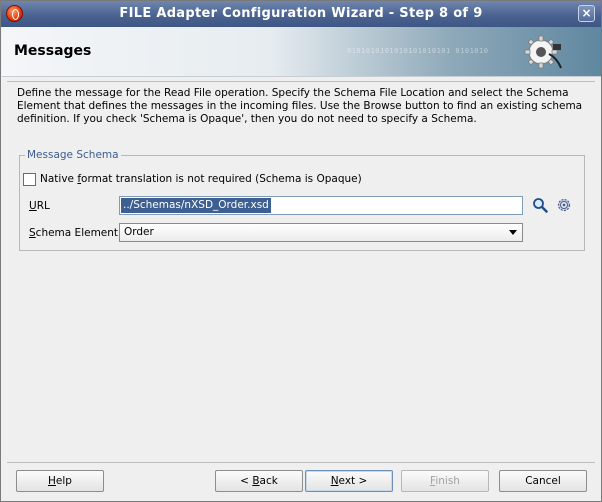 Image resolution: width=602 pixels, height=502 pixels. I want to click on schema-element-label: Schema Element, so click(74, 233).